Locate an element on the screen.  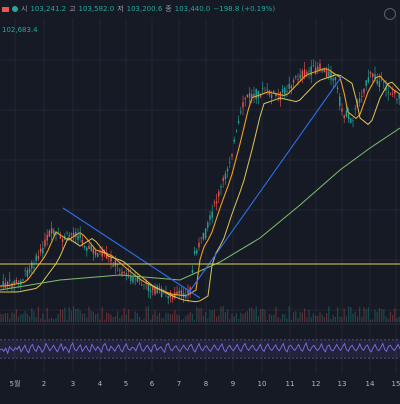
symbol-flag-icon is located at coordinates (5, 9).